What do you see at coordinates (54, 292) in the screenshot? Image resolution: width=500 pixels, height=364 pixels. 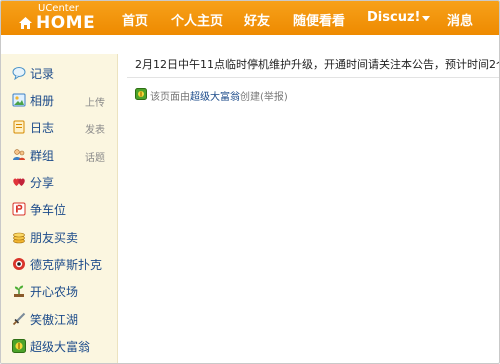 I see `sidebar-item-label: 开心农场` at bounding box center [54, 292].